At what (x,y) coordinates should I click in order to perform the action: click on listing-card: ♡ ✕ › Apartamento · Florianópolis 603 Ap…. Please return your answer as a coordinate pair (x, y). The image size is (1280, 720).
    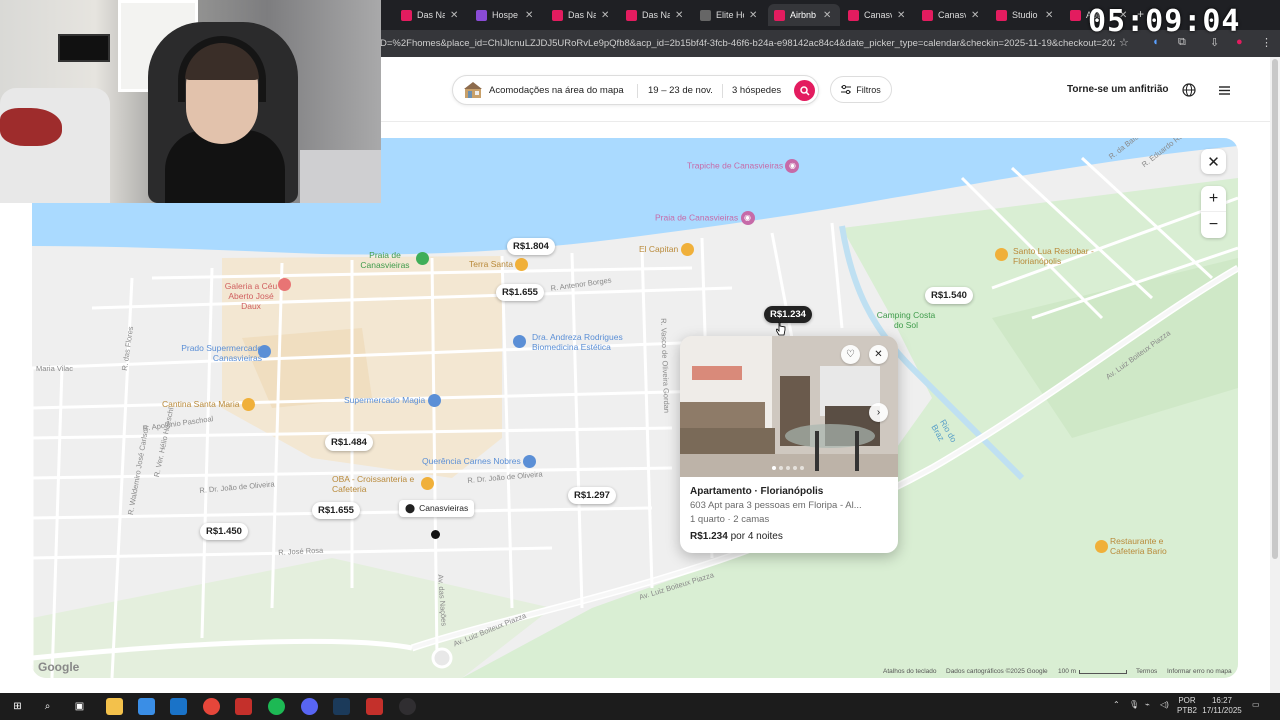
    Looking at the image, I should click on (789, 444).